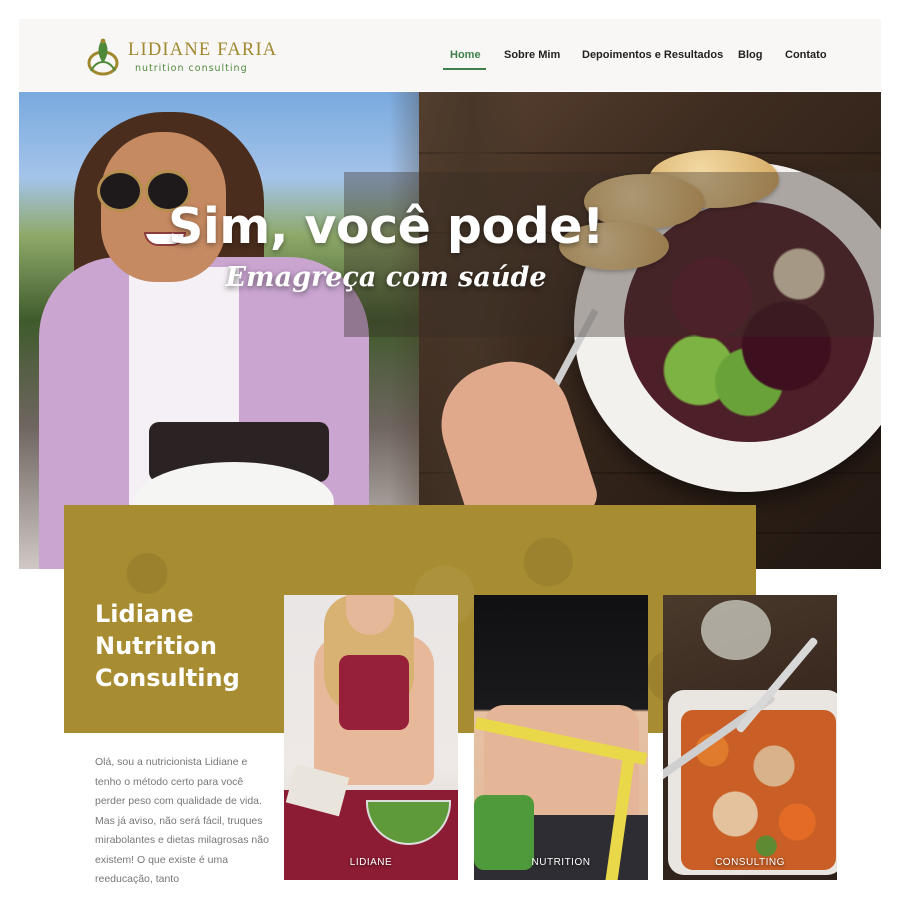  What do you see at coordinates (144, 614) in the screenshot?
I see `about-title-line: Lidiane` at bounding box center [144, 614].